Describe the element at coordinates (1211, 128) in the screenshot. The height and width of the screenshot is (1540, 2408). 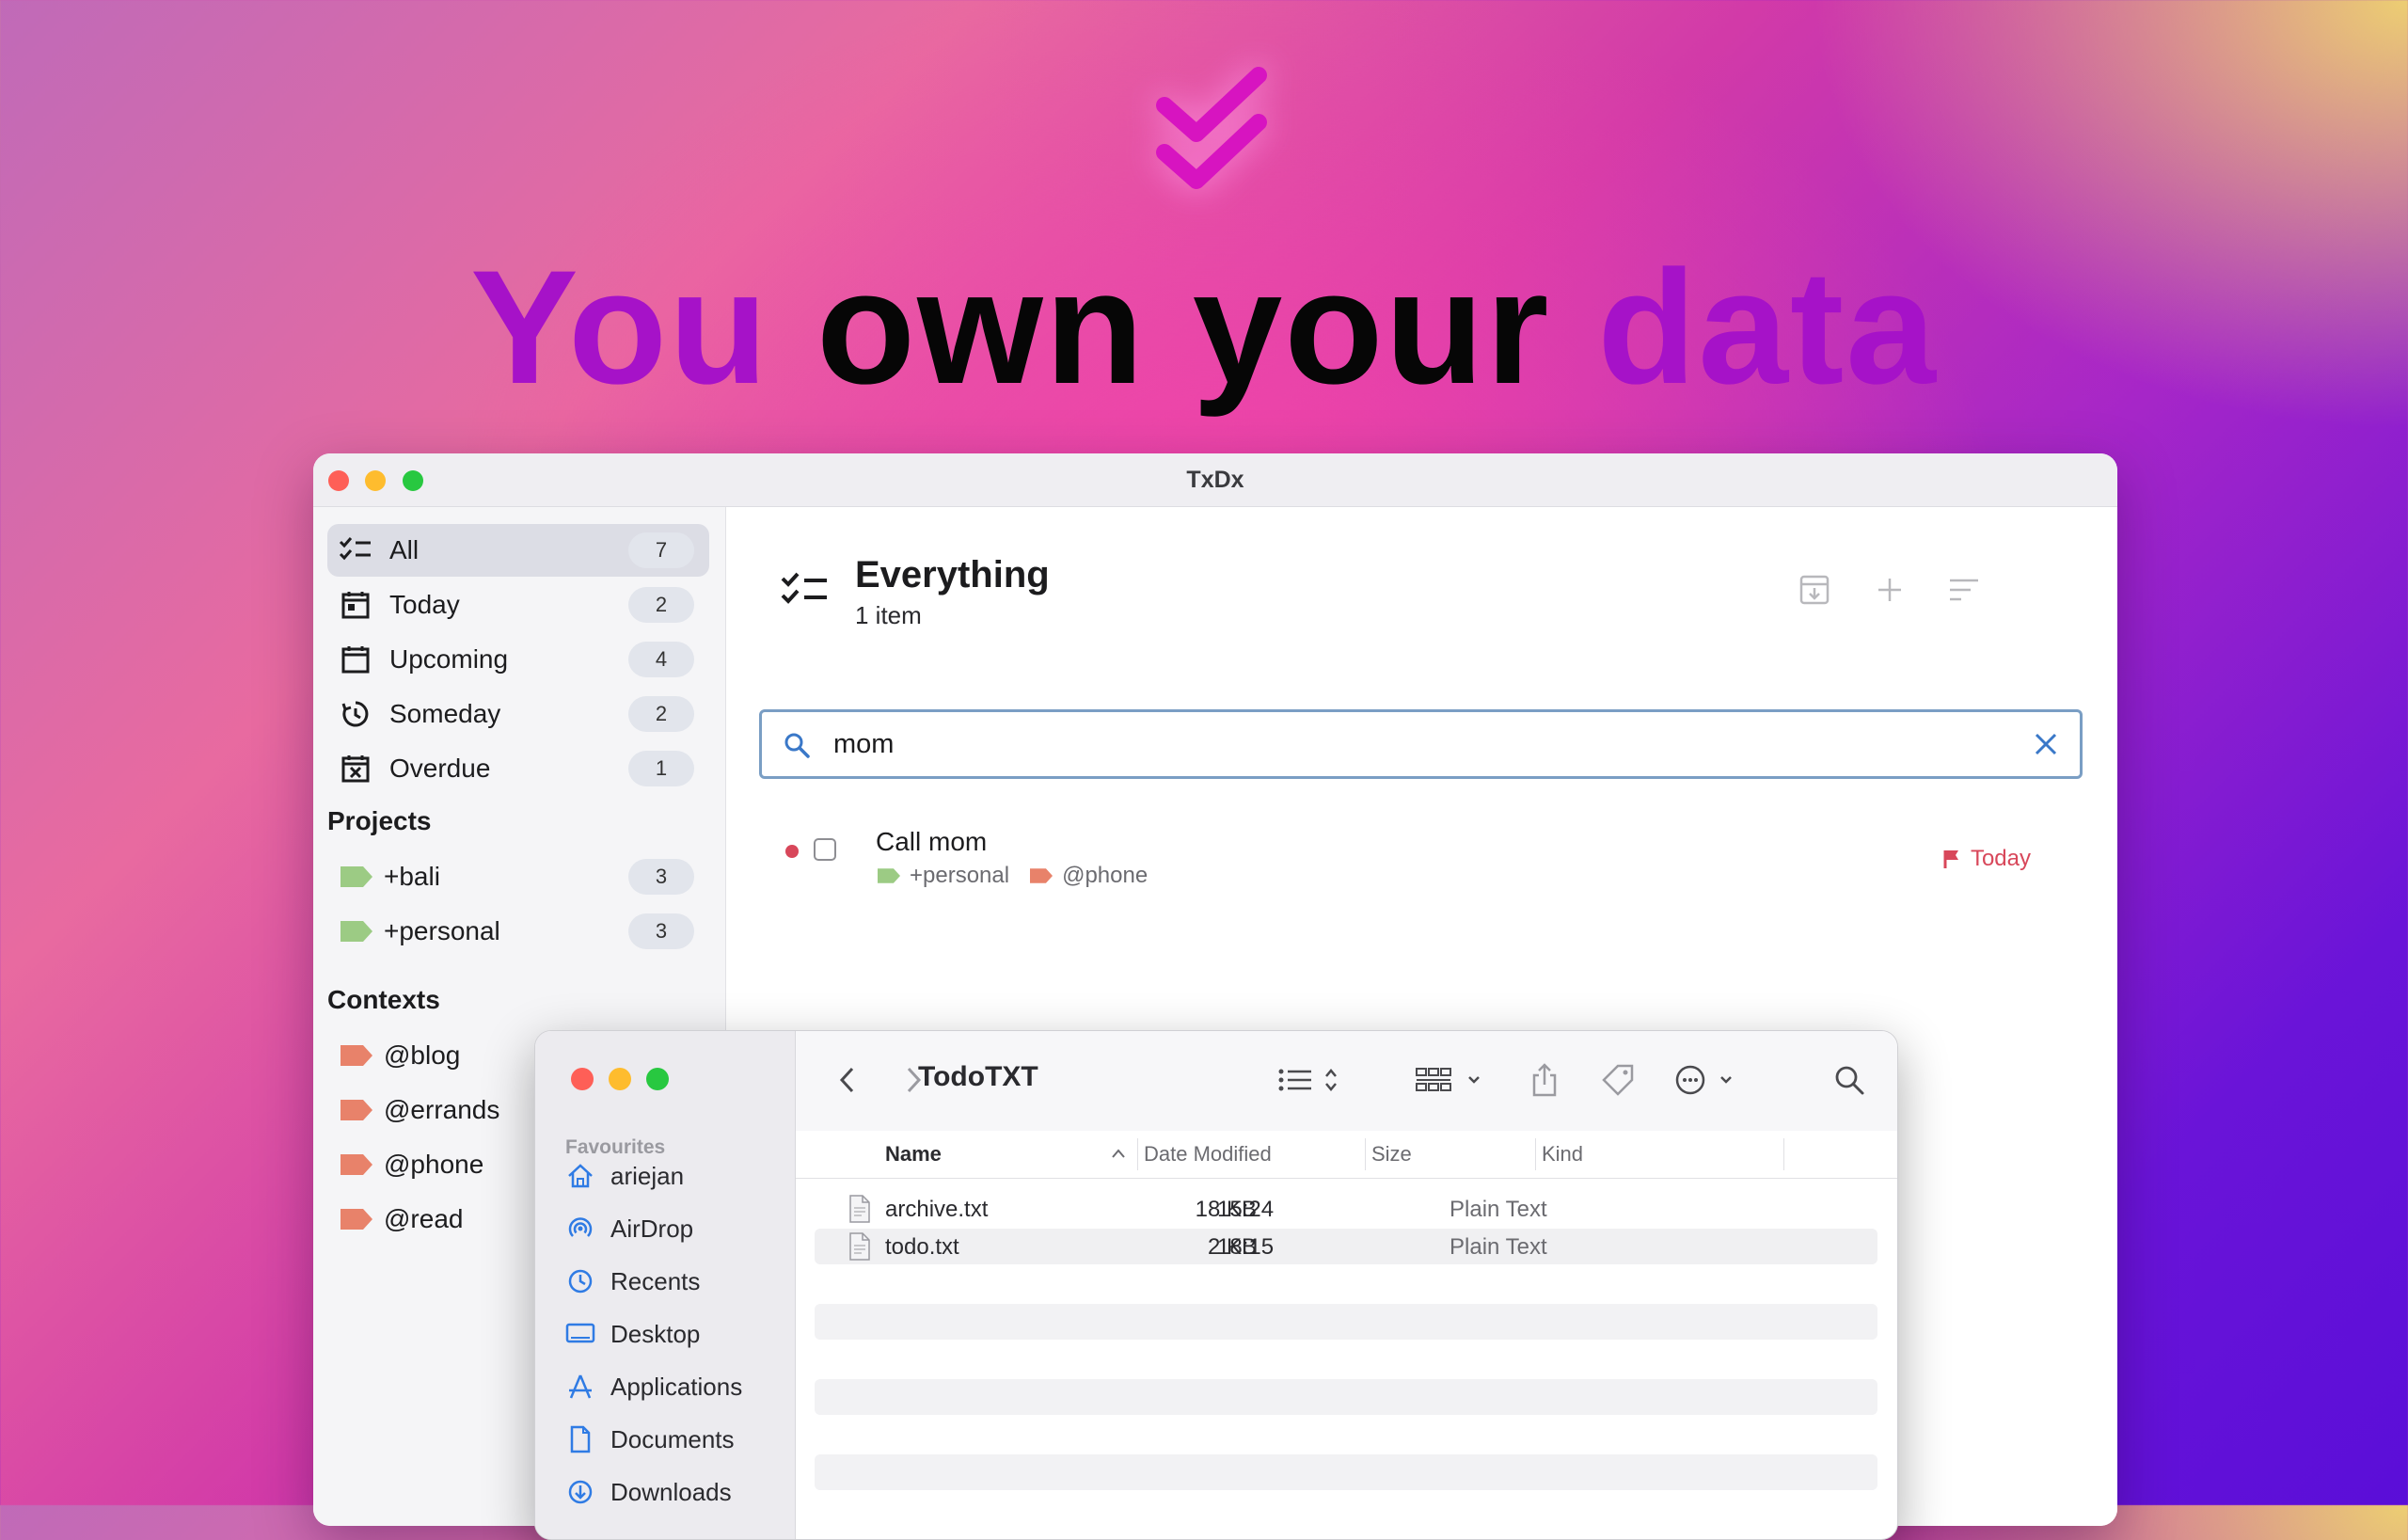
I see `double-check-logo-icon` at that location.